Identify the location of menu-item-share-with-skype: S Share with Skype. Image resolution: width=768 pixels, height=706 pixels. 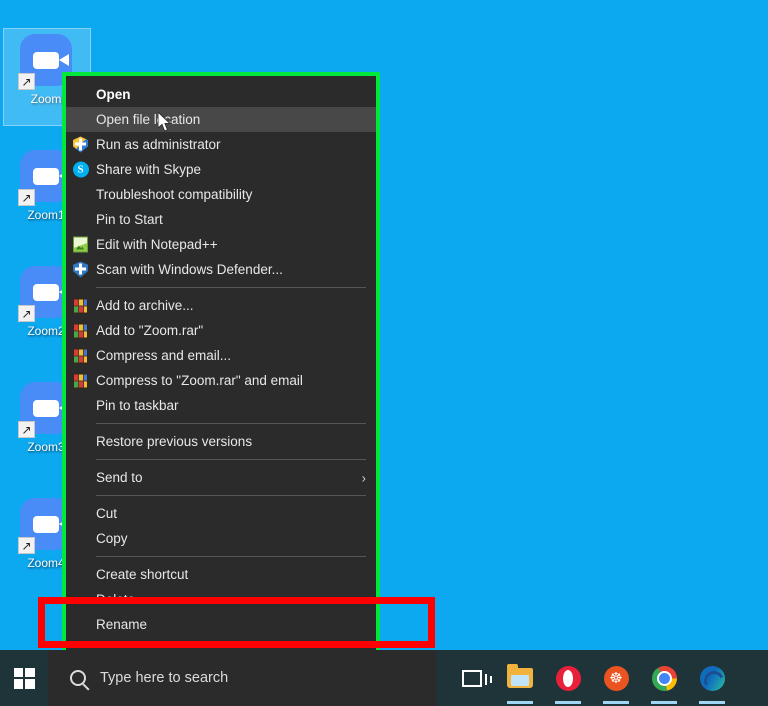
(221, 169).